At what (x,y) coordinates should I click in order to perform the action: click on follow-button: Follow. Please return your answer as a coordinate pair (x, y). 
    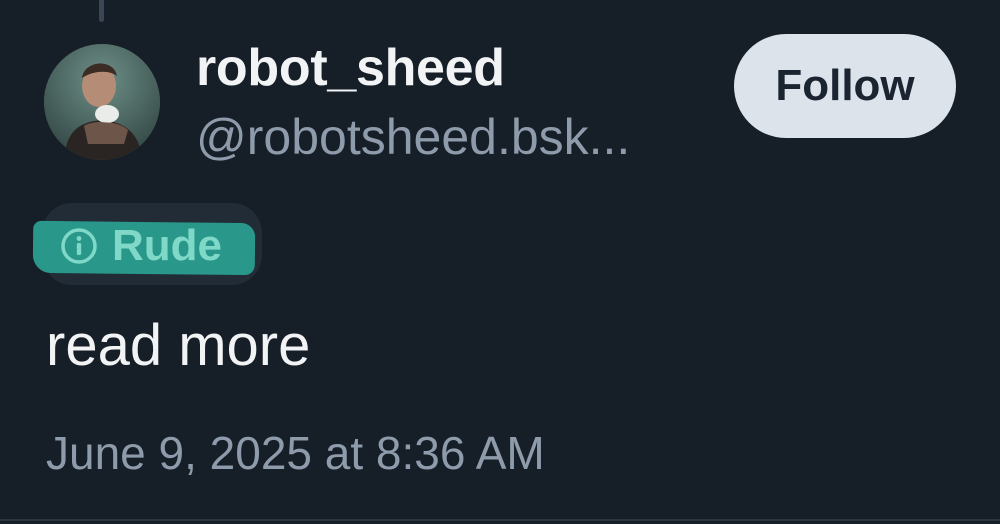
    Looking at the image, I should click on (845, 86).